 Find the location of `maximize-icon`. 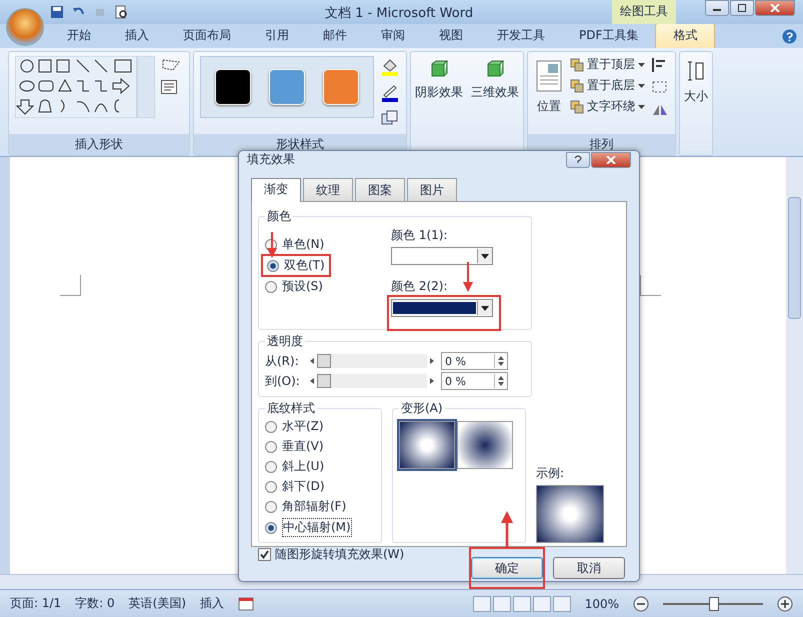

maximize-icon is located at coordinates (742, 8).